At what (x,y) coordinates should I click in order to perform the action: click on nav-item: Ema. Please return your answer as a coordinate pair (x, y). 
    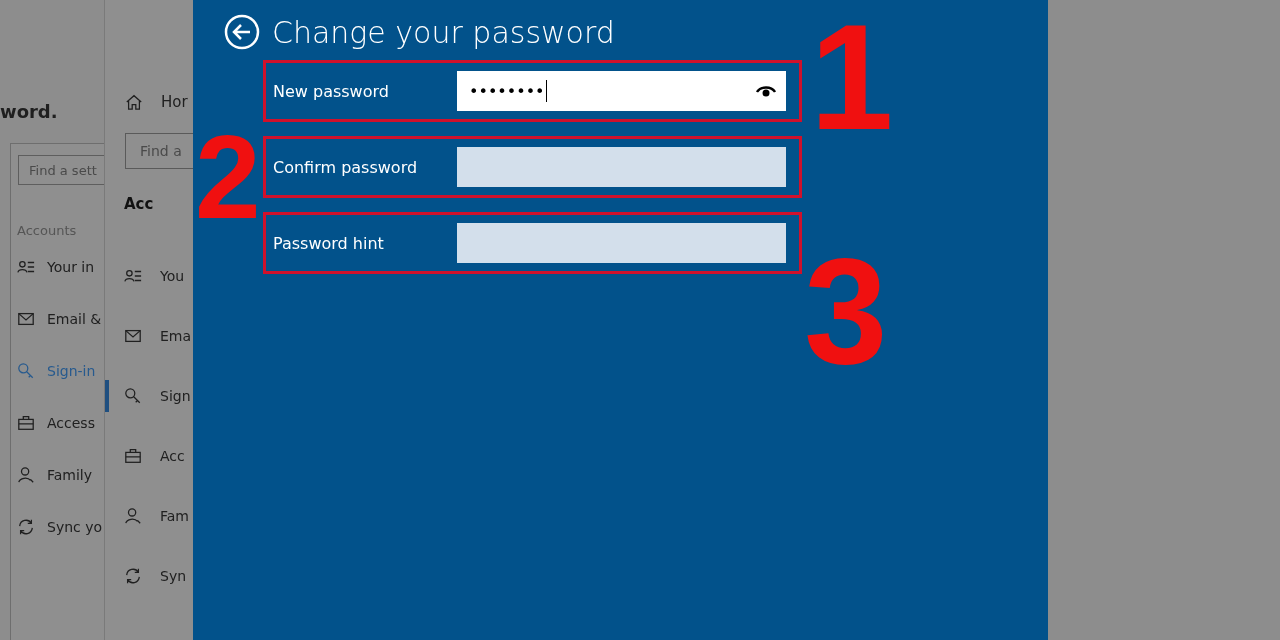
    Looking at the image, I should click on (149, 336).